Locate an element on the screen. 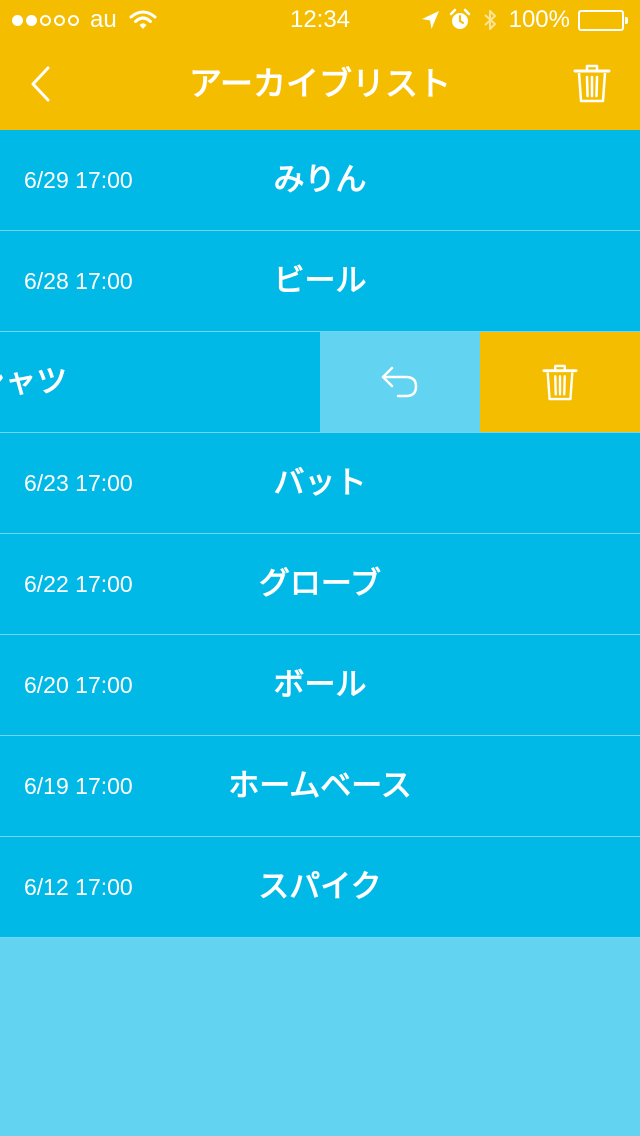 The height and width of the screenshot is (1136, 640). item-date: 6/12 17:00 is located at coordinates (78, 887).